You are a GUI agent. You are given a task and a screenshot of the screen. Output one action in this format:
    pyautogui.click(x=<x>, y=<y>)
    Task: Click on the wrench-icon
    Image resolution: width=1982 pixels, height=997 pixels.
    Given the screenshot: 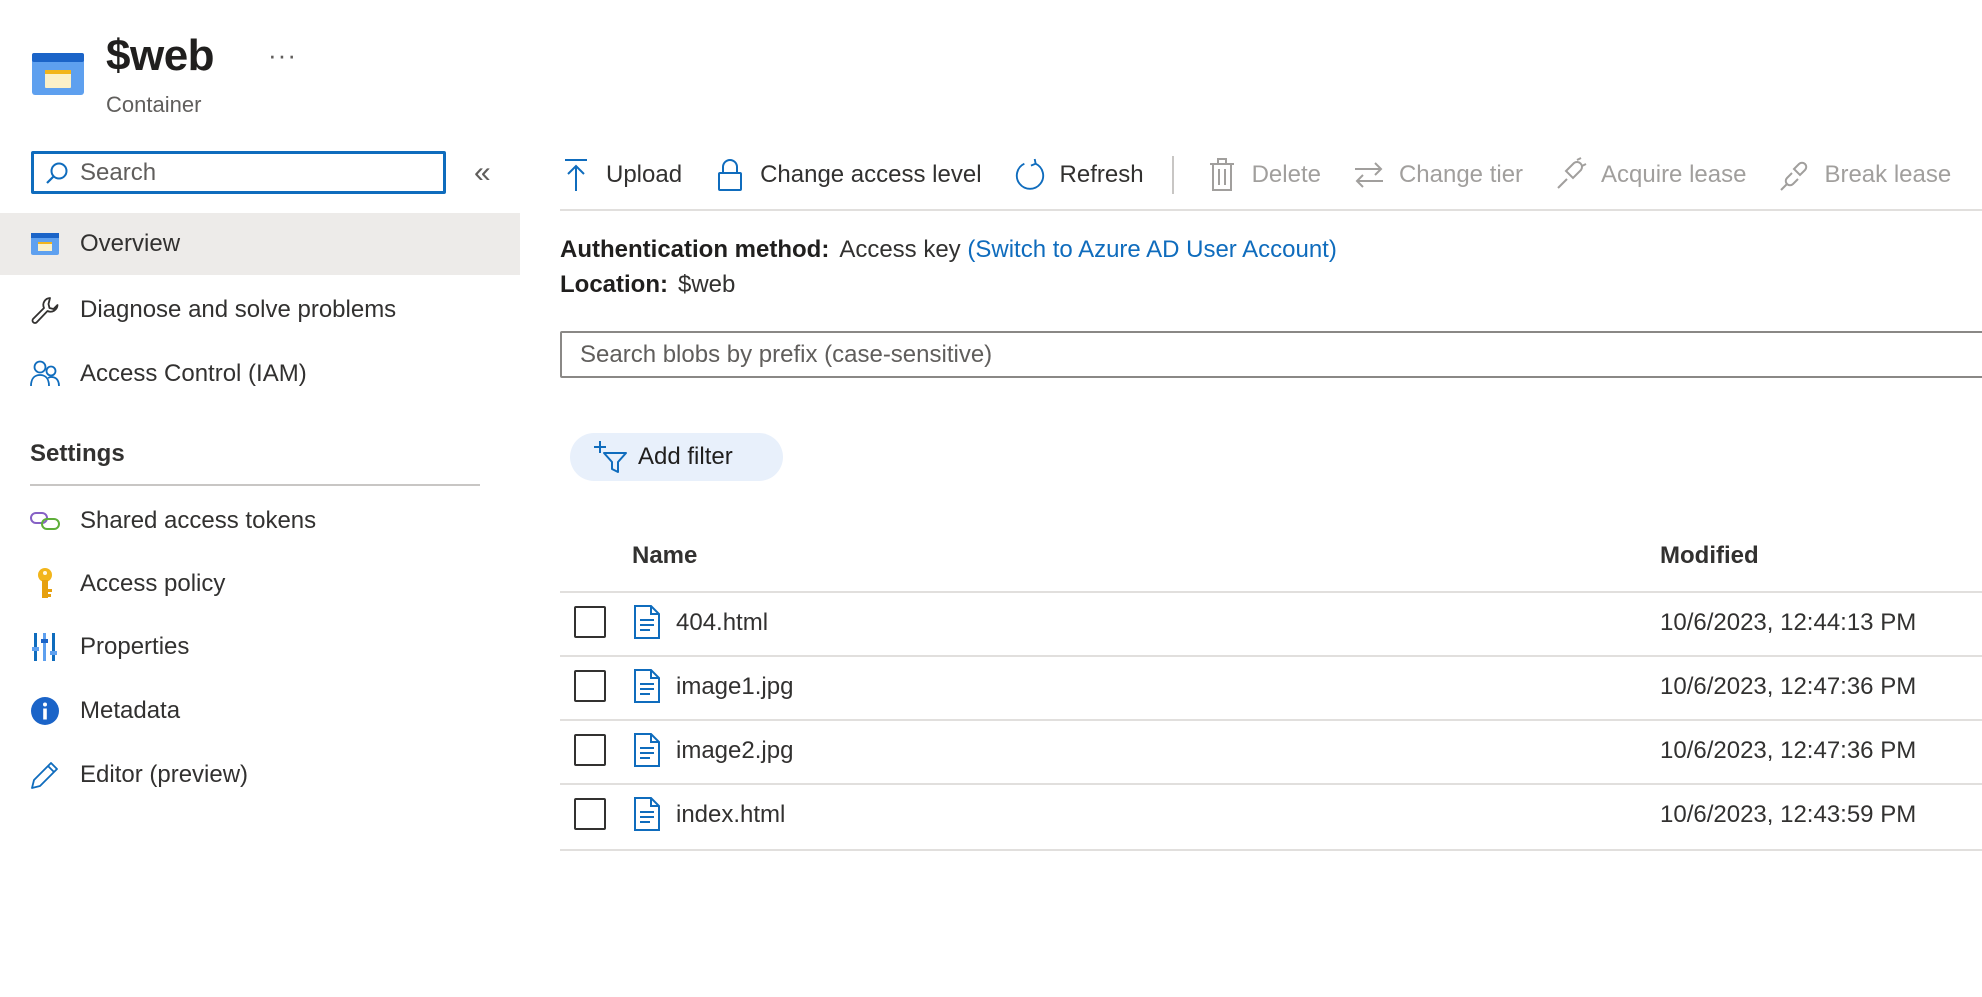 What is the action you would take?
    pyautogui.click(x=45, y=310)
    